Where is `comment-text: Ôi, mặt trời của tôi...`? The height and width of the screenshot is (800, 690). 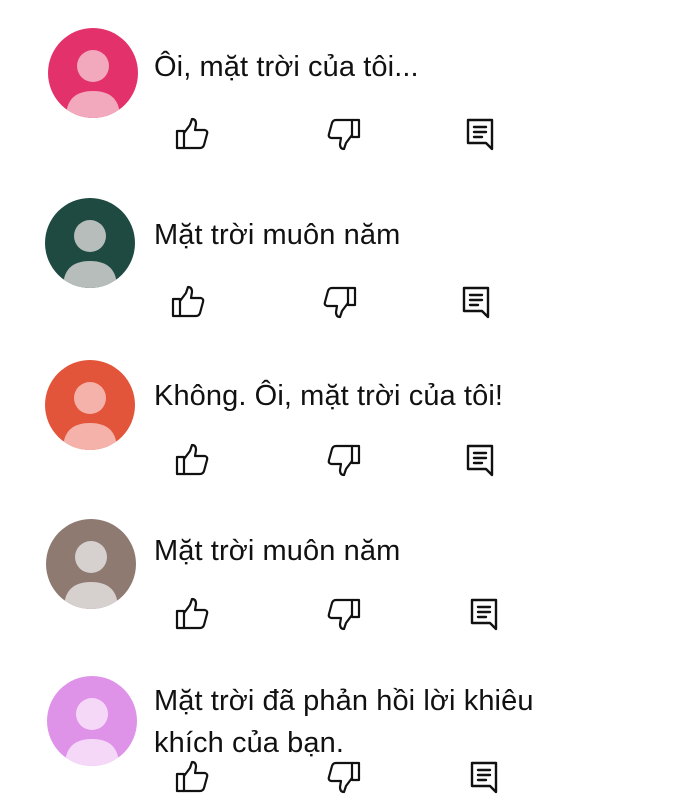
comment-text: Ôi, mặt trời của tôi... is located at coordinates (286, 67).